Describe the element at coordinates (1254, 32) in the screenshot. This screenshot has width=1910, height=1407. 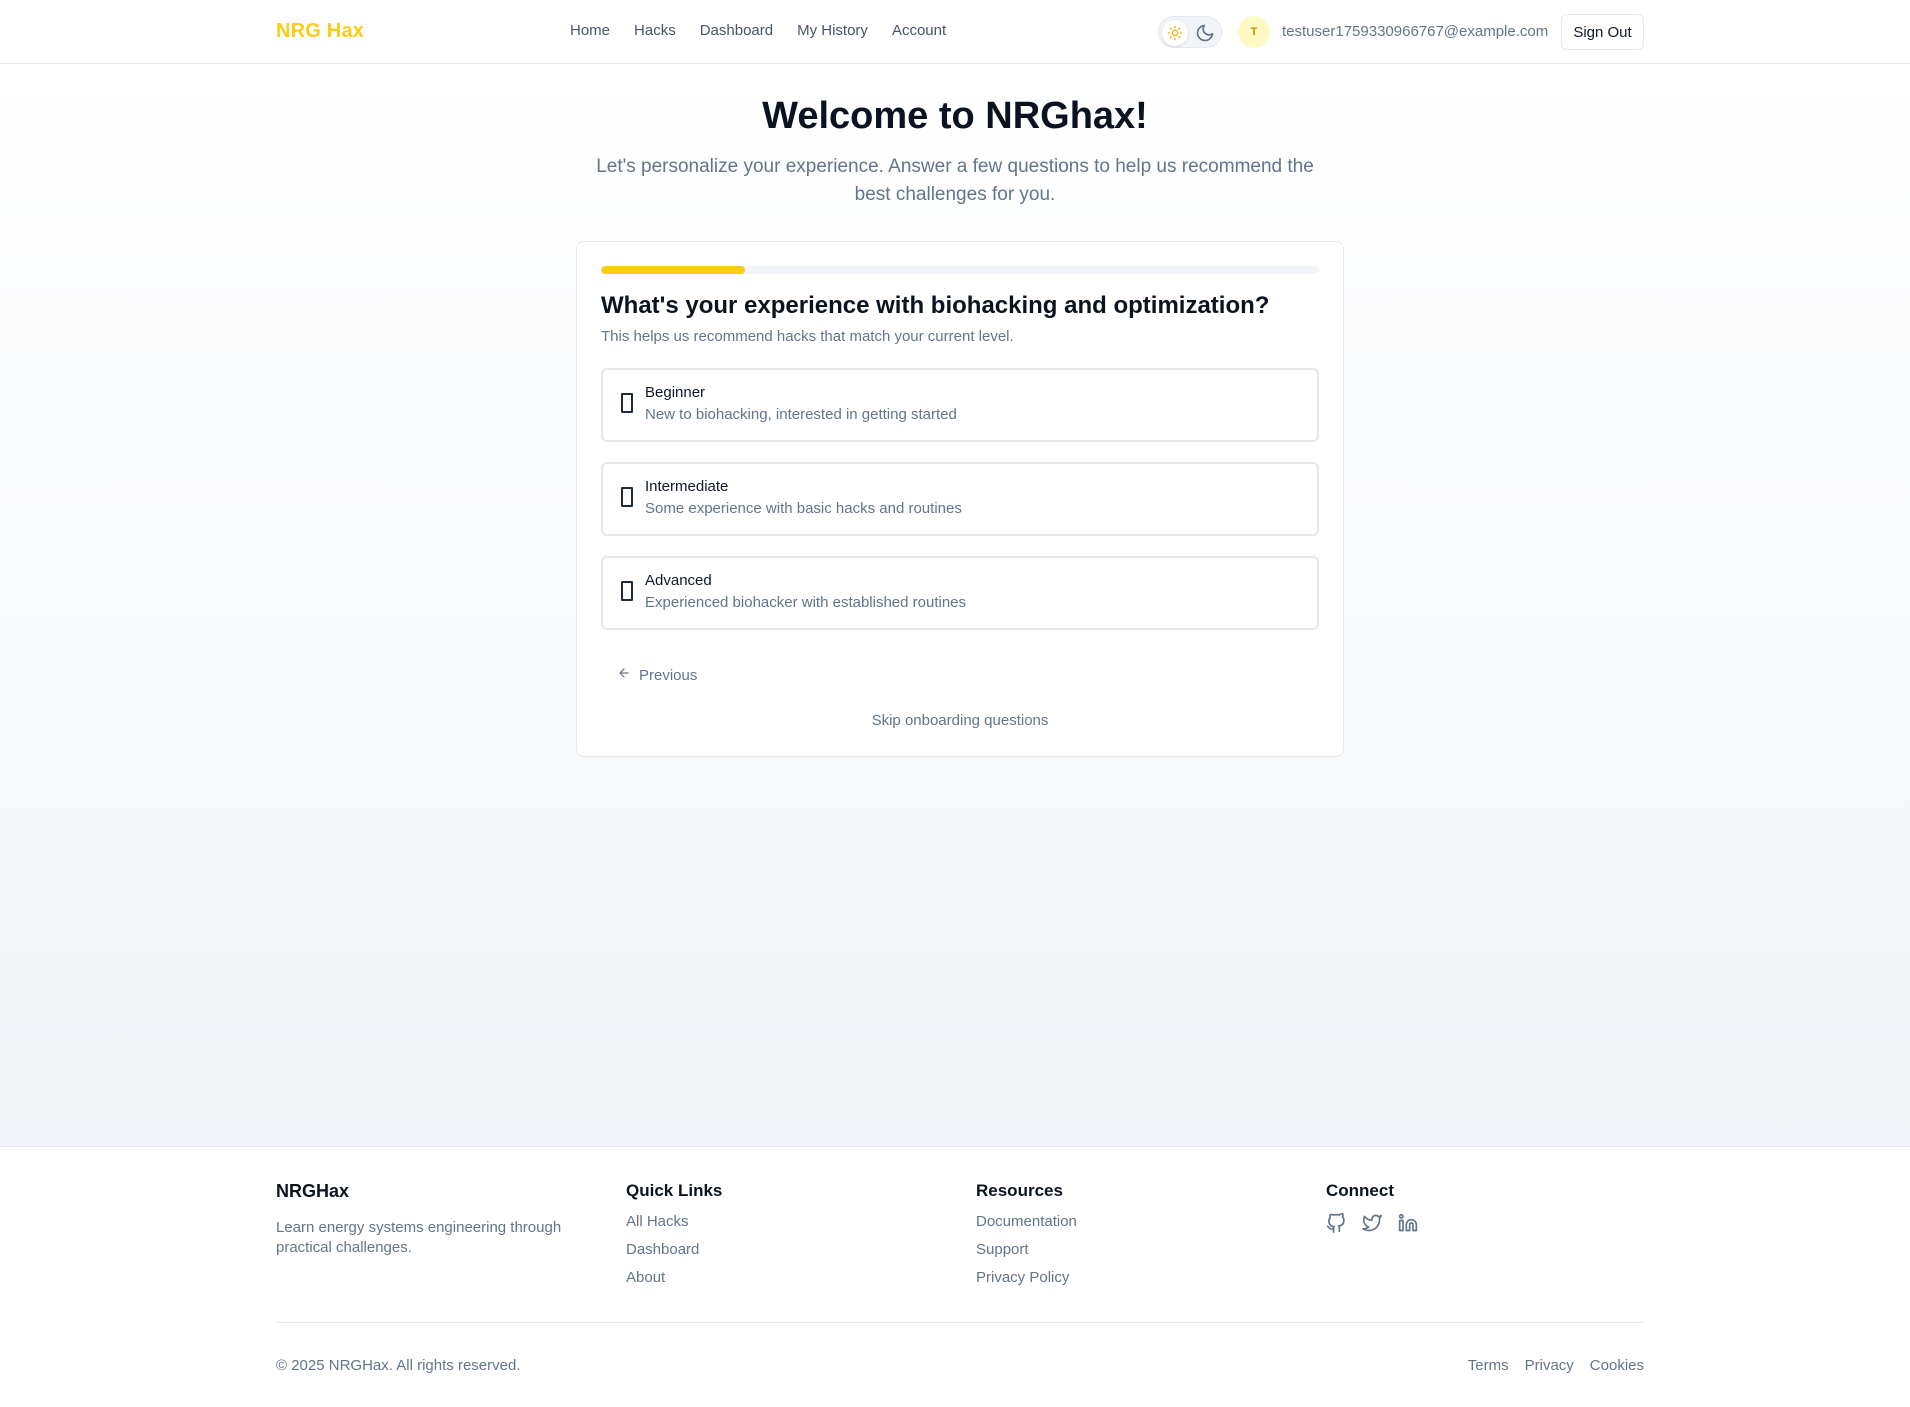
I see `avatar: T` at that location.